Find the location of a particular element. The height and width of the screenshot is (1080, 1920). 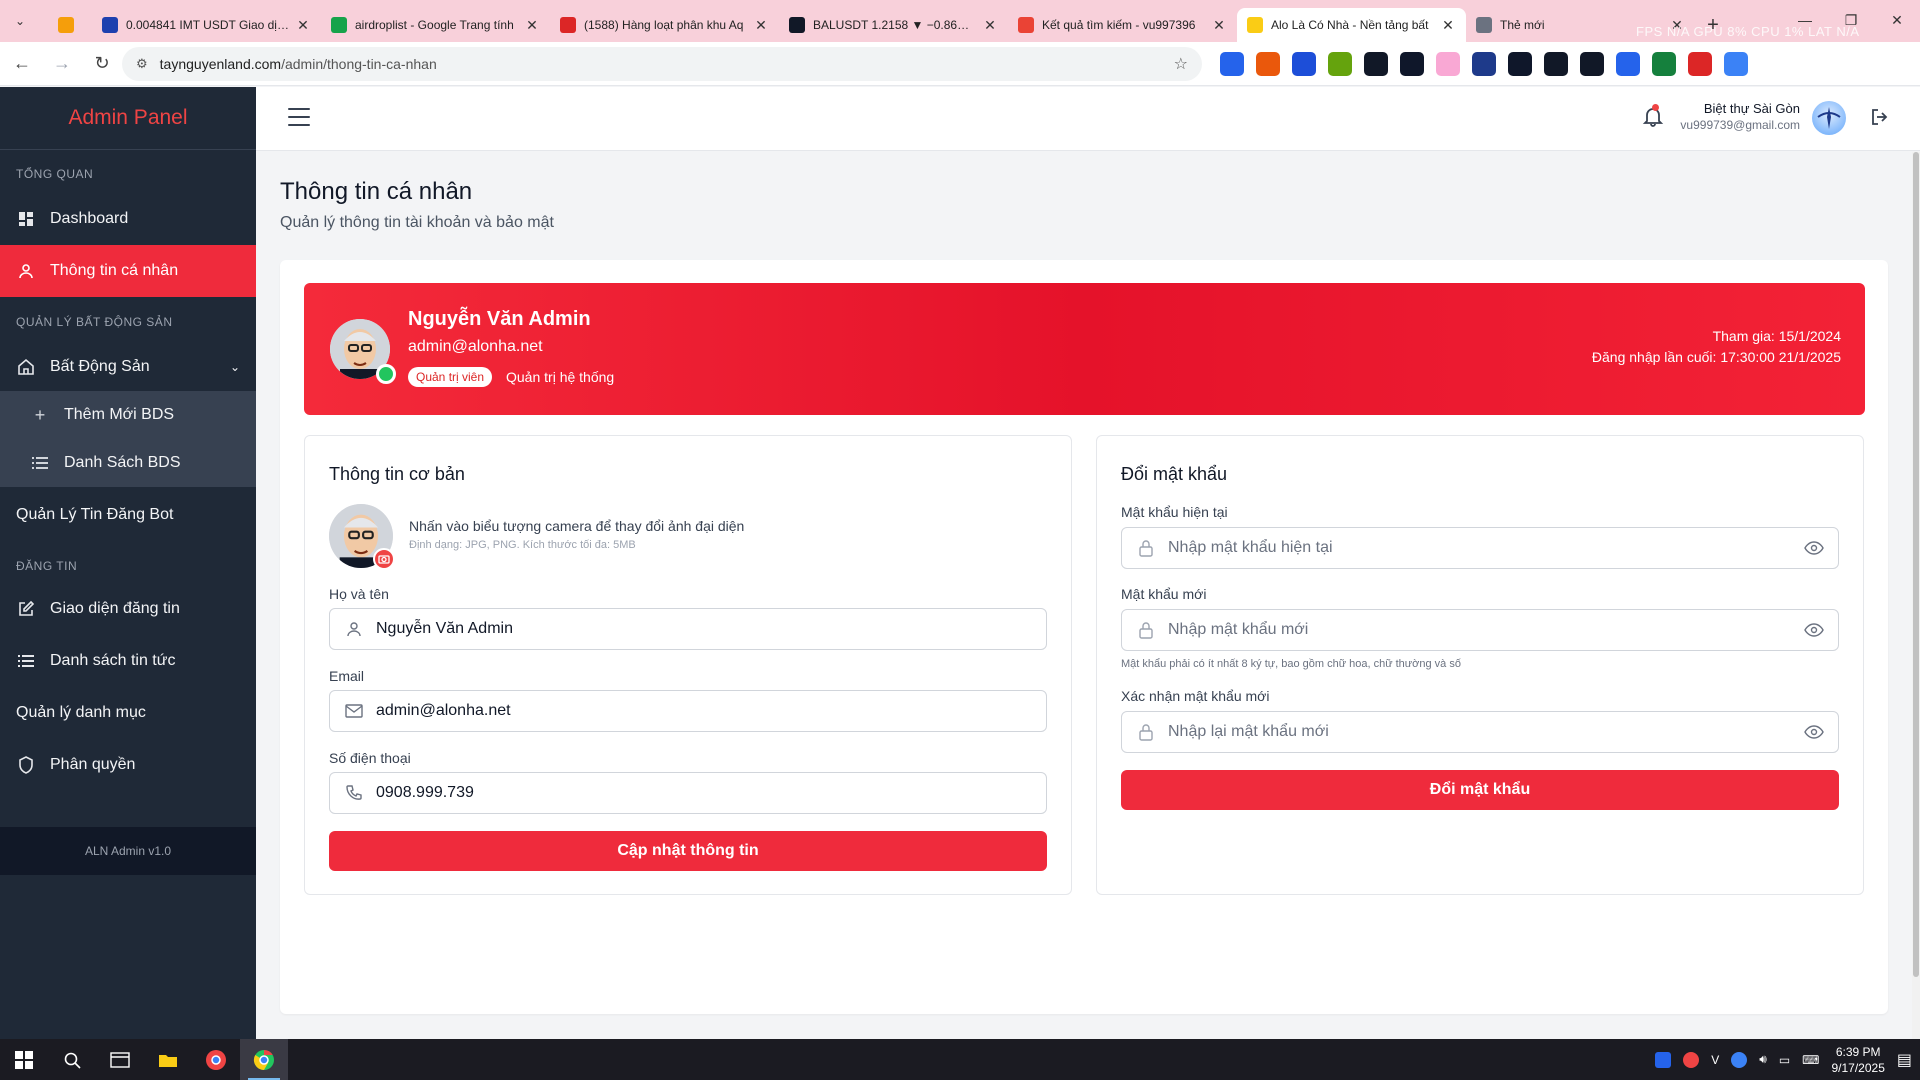

email-field: admin@alonha.net is located at coordinates (688, 711).